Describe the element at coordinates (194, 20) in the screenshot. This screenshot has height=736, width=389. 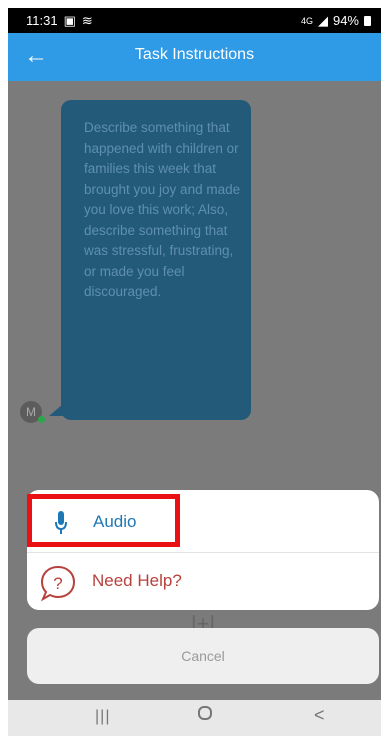
I see `status-bar: 11:31 ▣ ≋ 4G ◢ 94%` at that location.